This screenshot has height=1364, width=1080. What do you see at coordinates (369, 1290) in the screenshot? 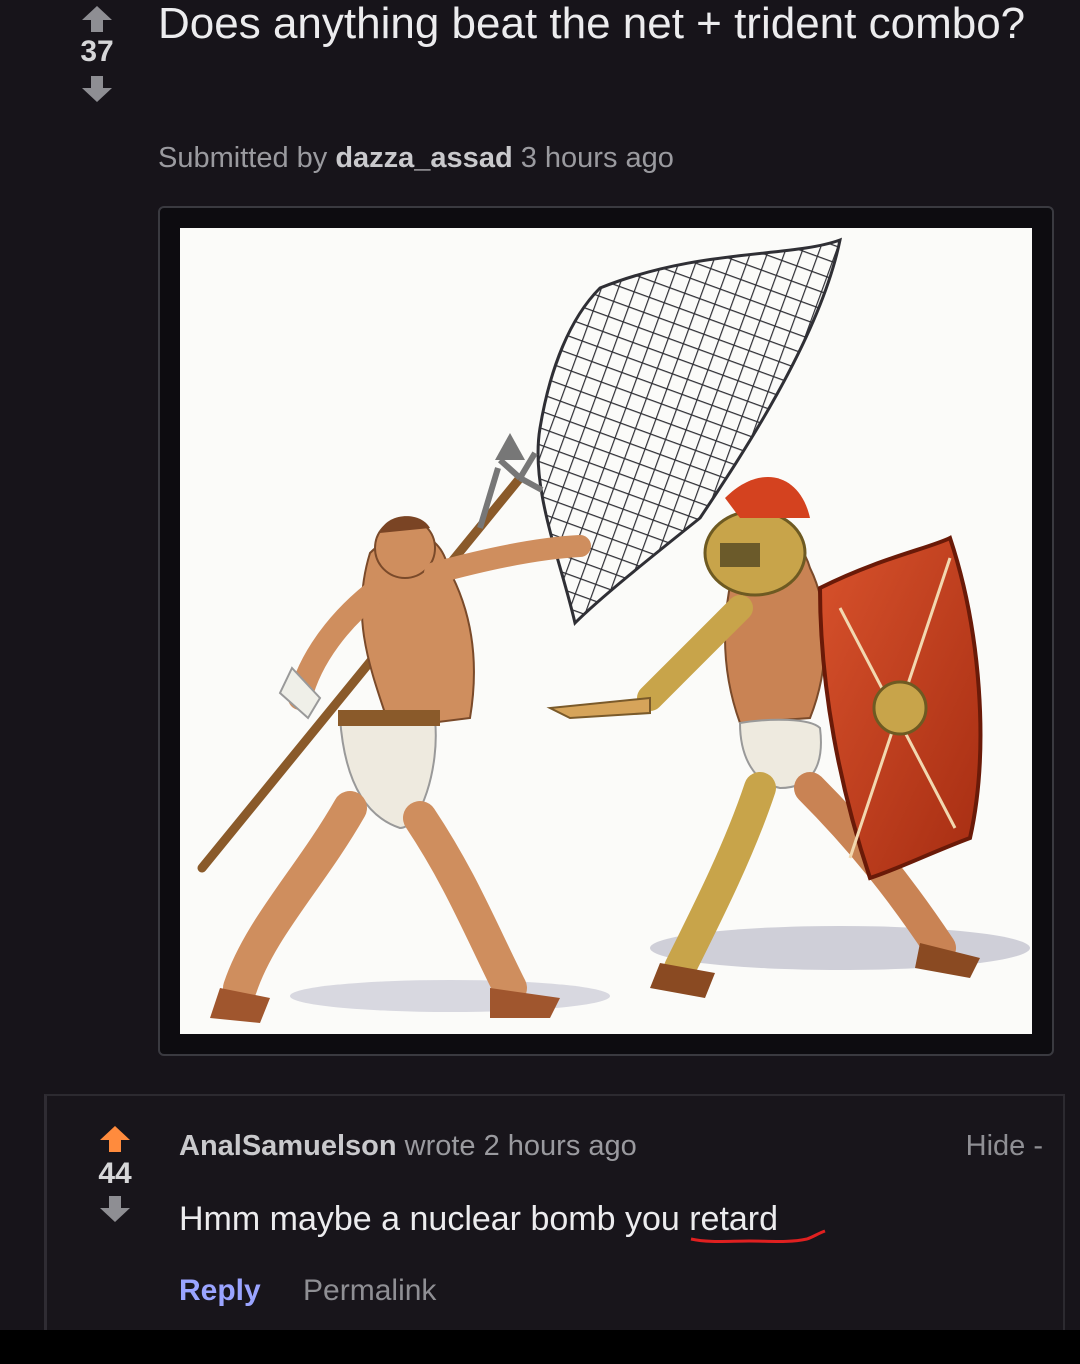
I see `permalink-link: Permalink` at bounding box center [369, 1290].